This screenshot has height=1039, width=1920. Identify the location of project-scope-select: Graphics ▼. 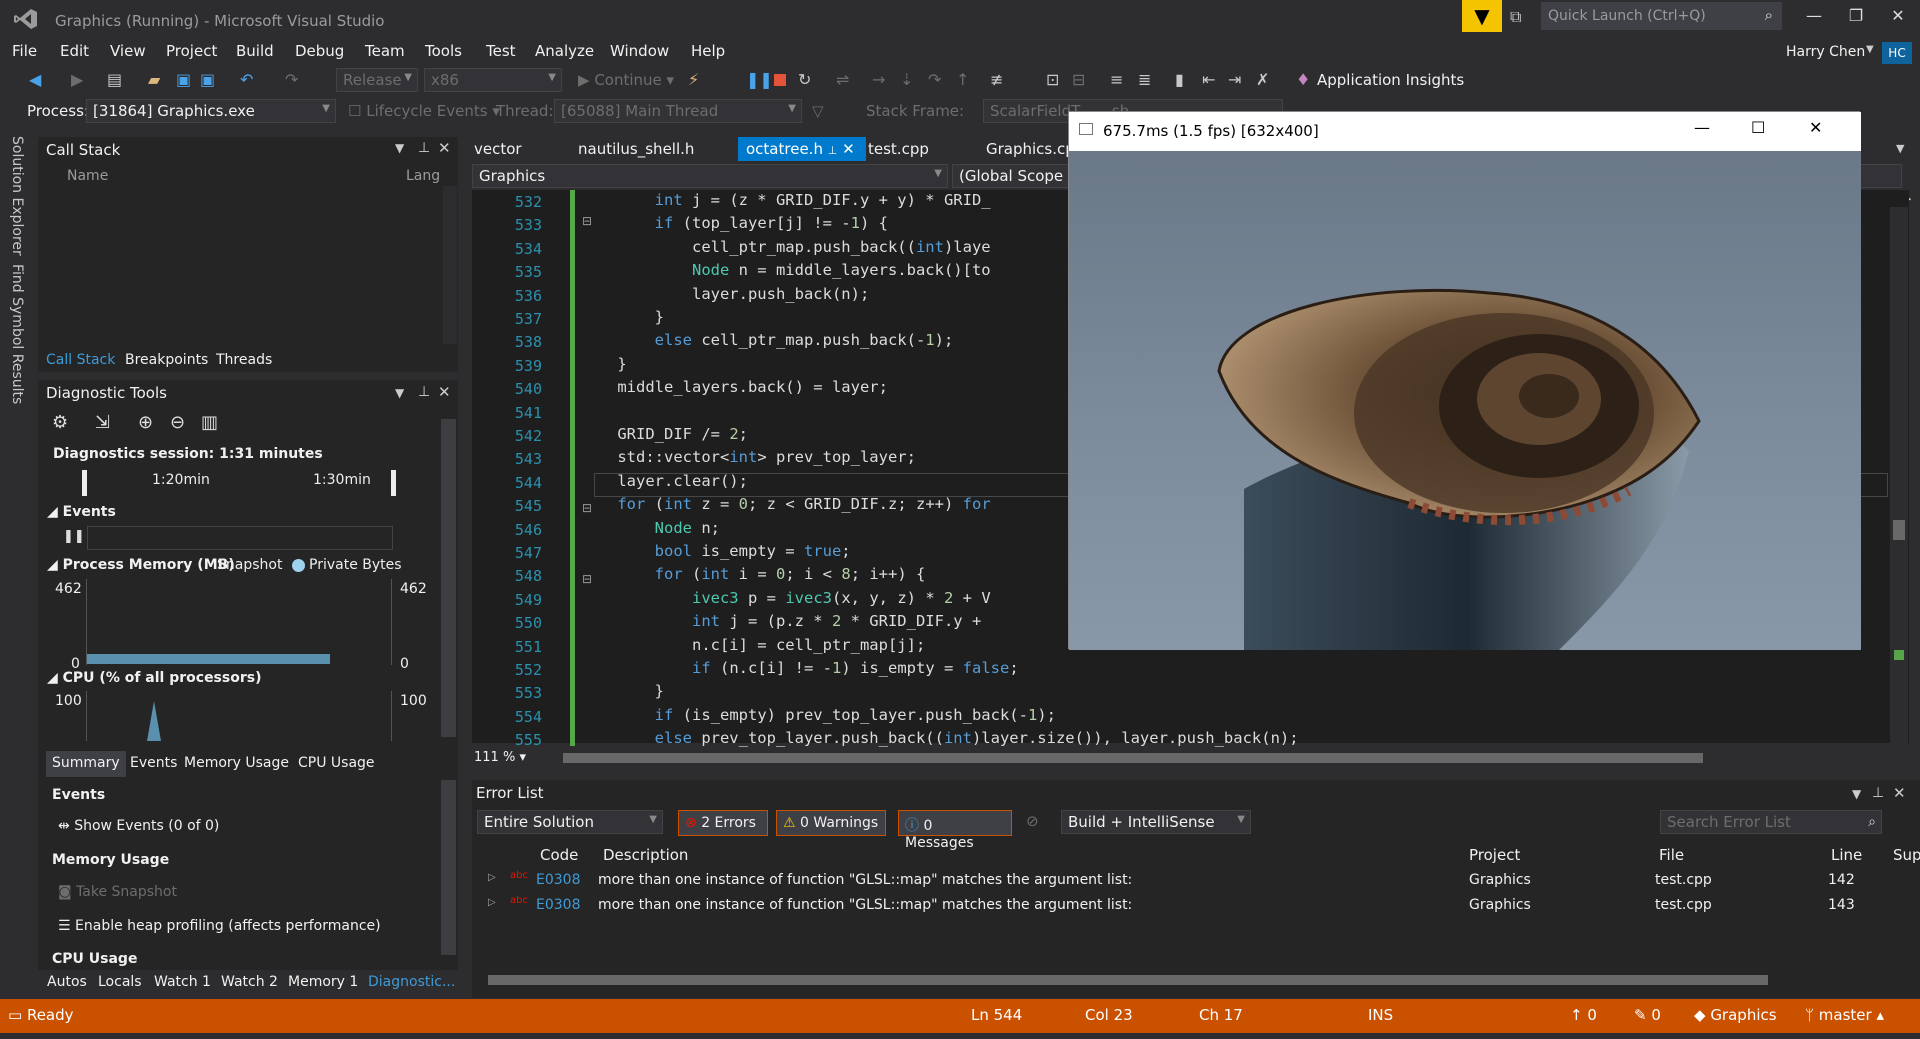
(710, 176).